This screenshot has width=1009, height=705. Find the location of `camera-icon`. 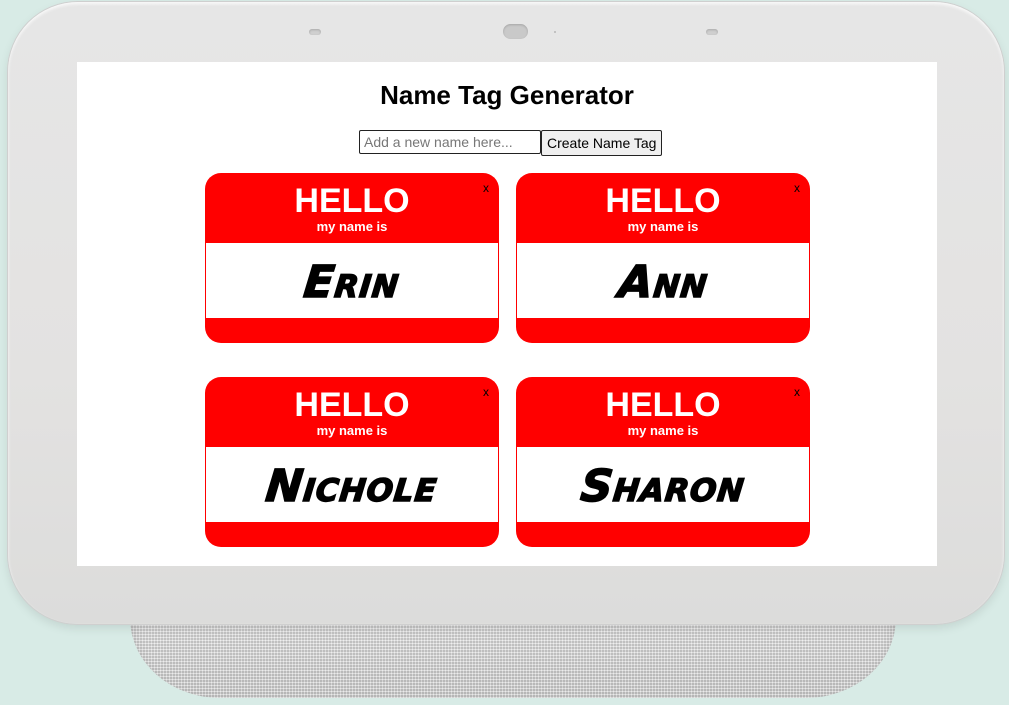

camera-icon is located at coordinates (515, 31).